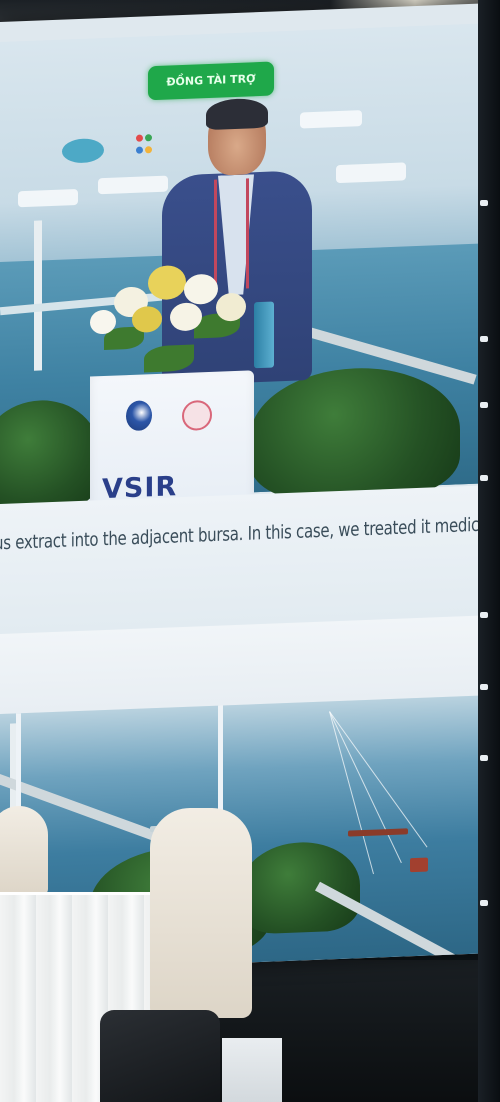 This screenshot has height=1102, width=500. Describe the element at coordinates (252, 1070) in the screenshot. I see `floor-box` at that location.